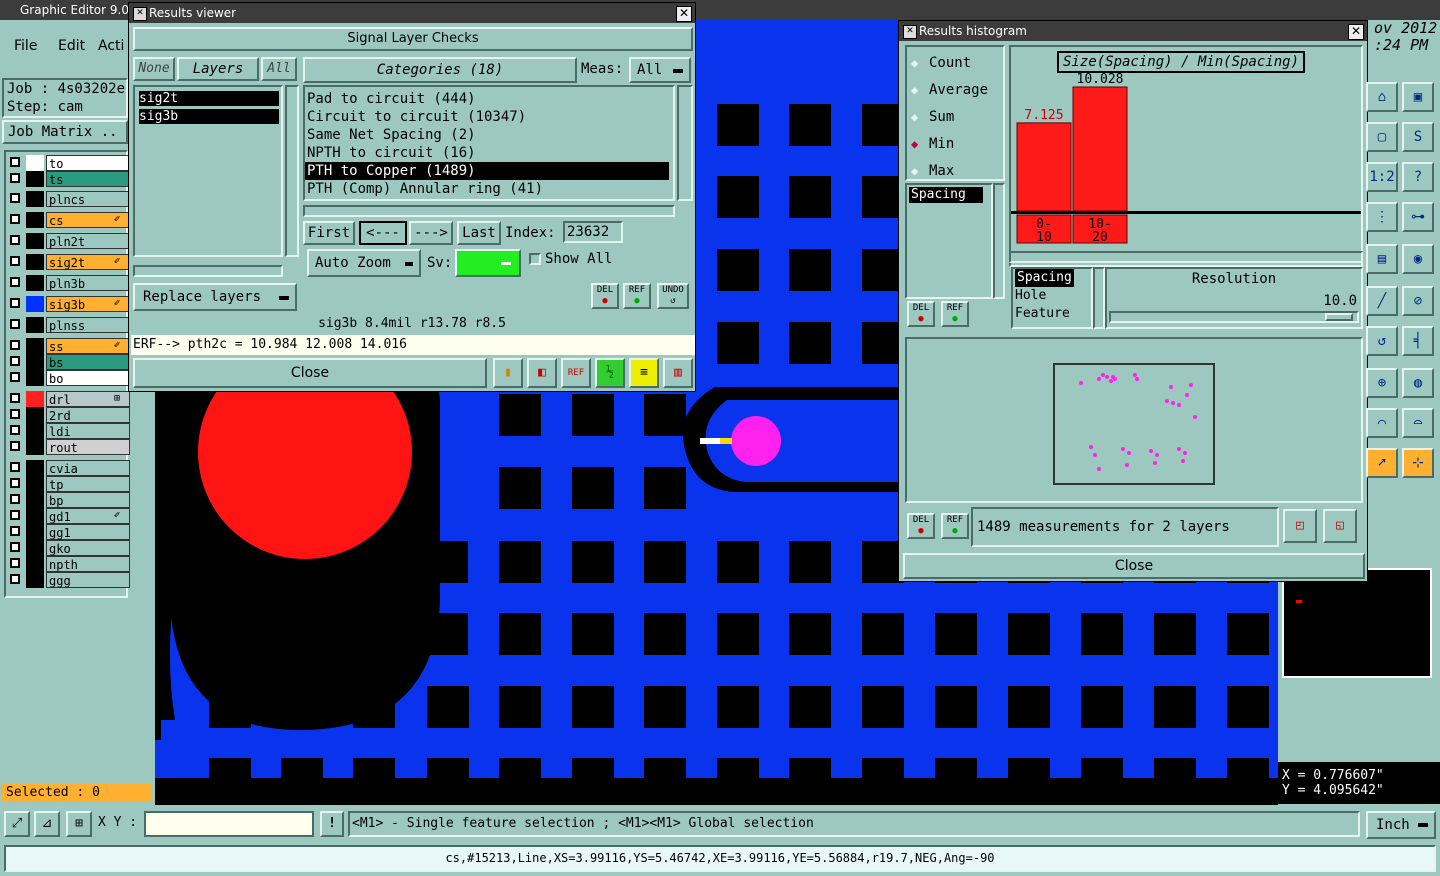  What do you see at coordinates (88, 199) in the screenshot?
I see `layer-name: plncs` at bounding box center [88, 199].